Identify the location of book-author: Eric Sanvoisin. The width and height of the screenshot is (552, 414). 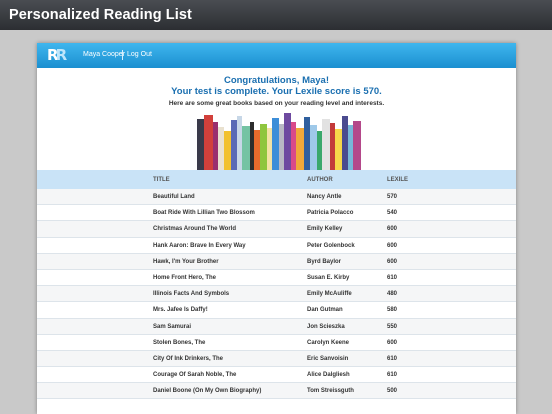
(328, 358).